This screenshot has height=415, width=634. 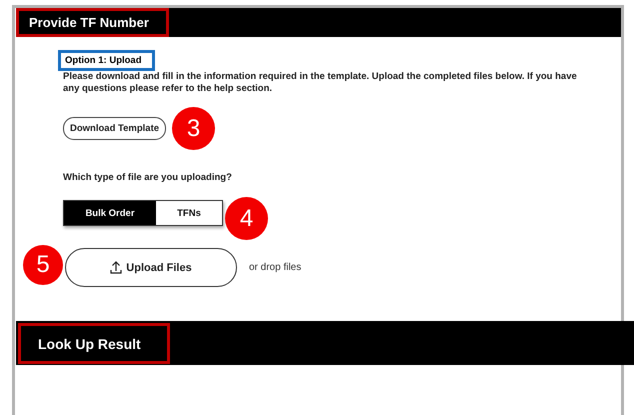 What do you see at coordinates (116, 267) in the screenshot?
I see `upload-icon` at bounding box center [116, 267].